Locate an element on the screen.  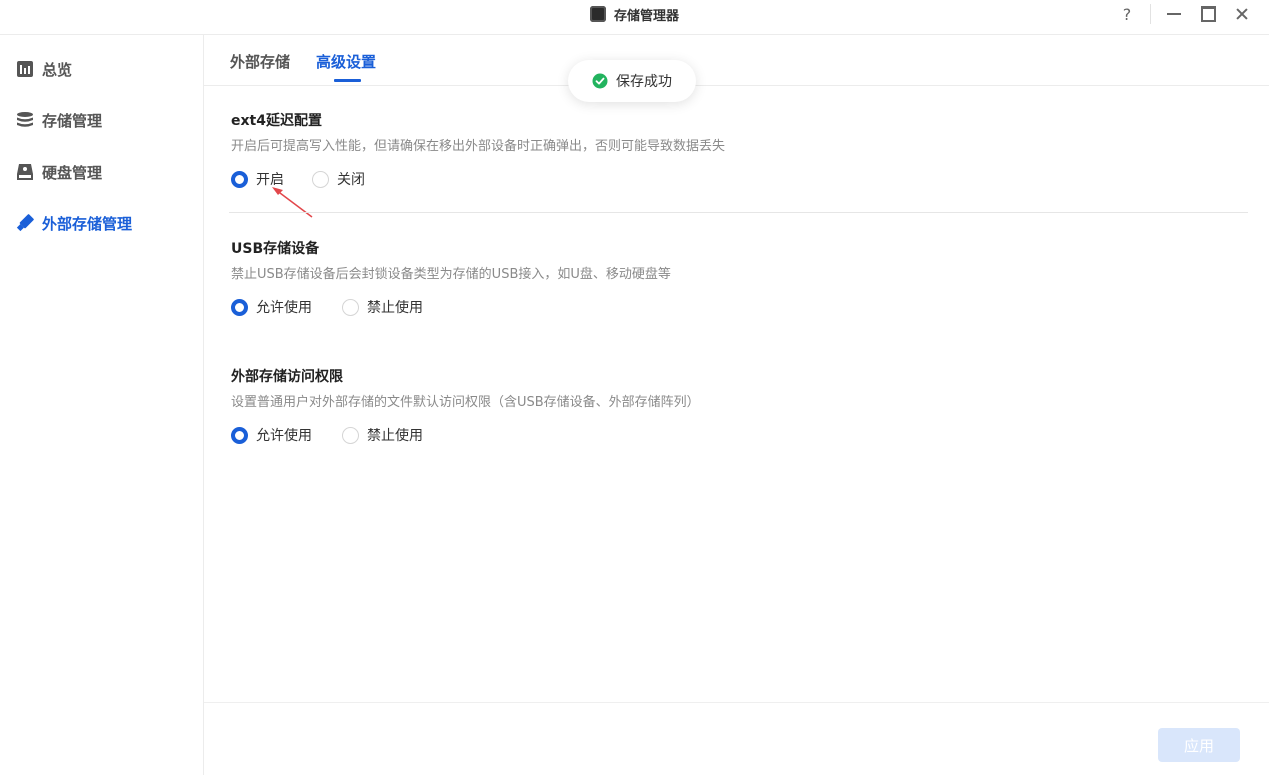
window-controls: ? is located at coordinates (1184, 14).